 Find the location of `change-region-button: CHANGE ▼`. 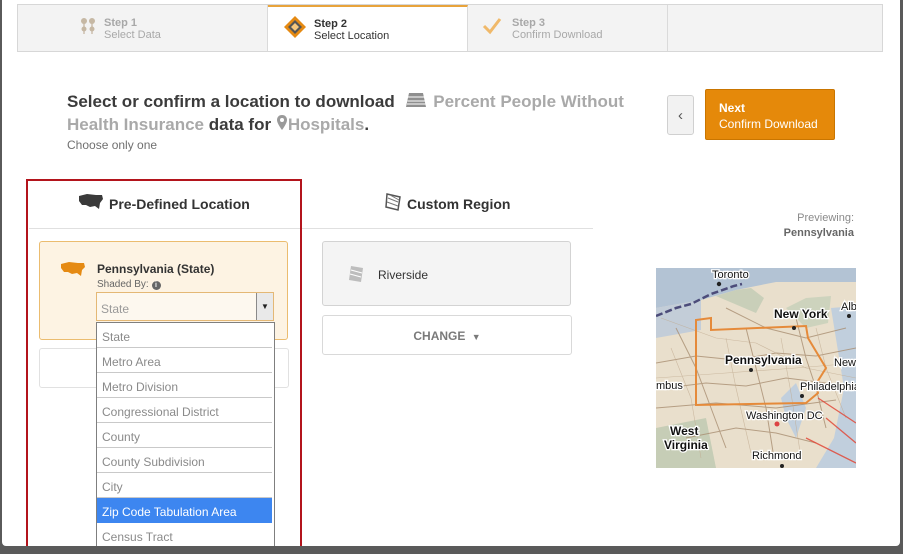

change-region-button: CHANGE ▼ is located at coordinates (447, 335).